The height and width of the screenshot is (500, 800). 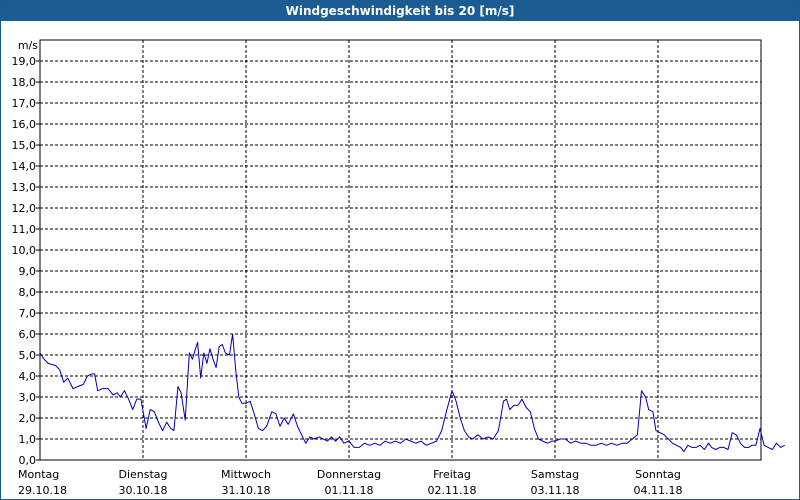 I want to click on y-tick-label: 8,0, so click(x=28, y=292).